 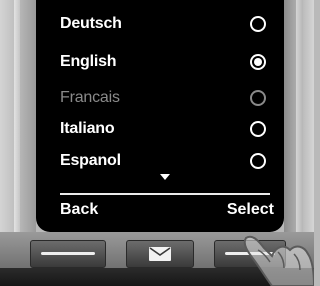 I want to click on softkey-divider, so click(x=165, y=194).